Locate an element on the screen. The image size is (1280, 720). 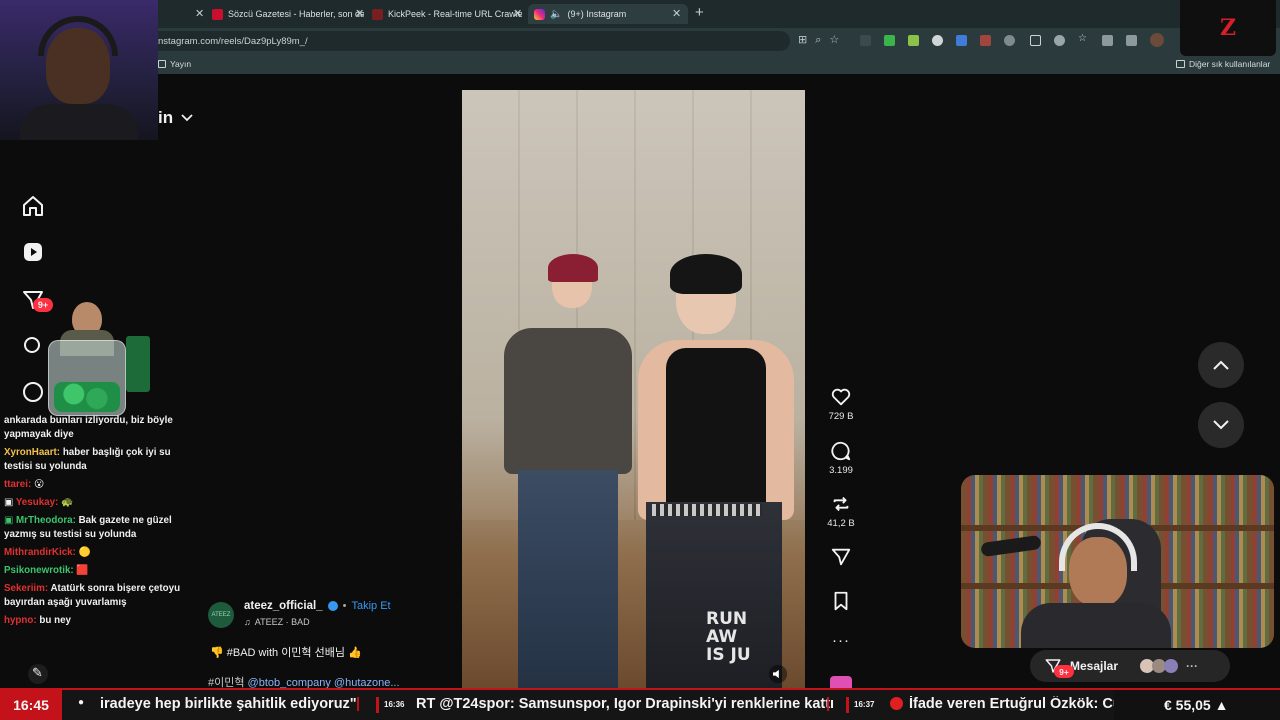
home-icon is located at coordinates (33, 206).